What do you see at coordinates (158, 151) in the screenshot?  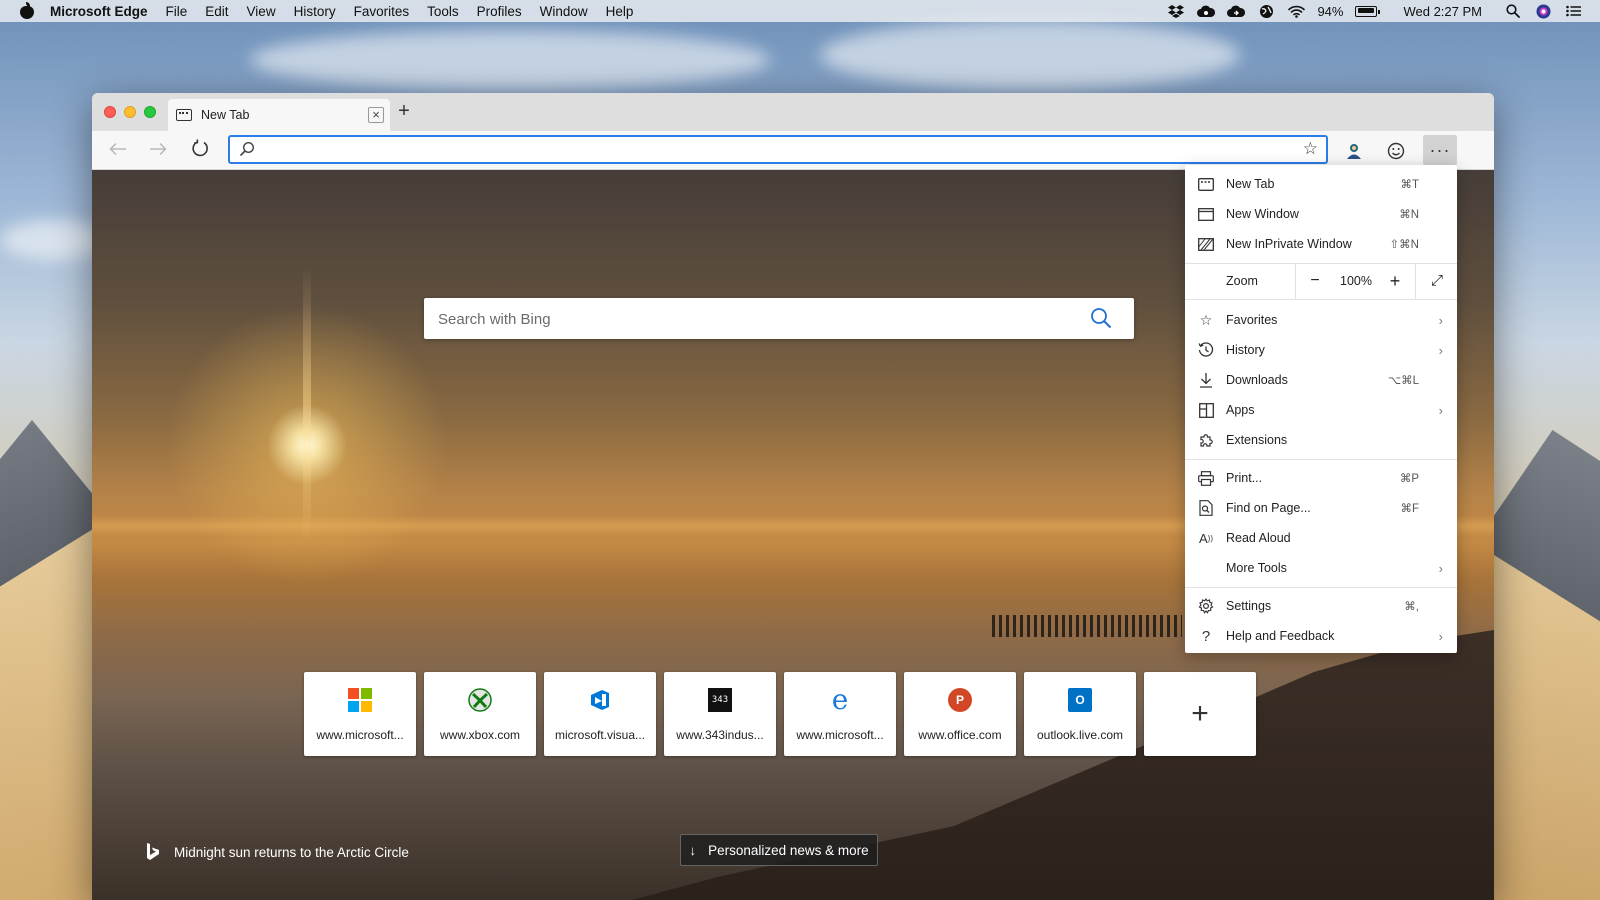 I see `forward-button` at bounding box center [158, 151].